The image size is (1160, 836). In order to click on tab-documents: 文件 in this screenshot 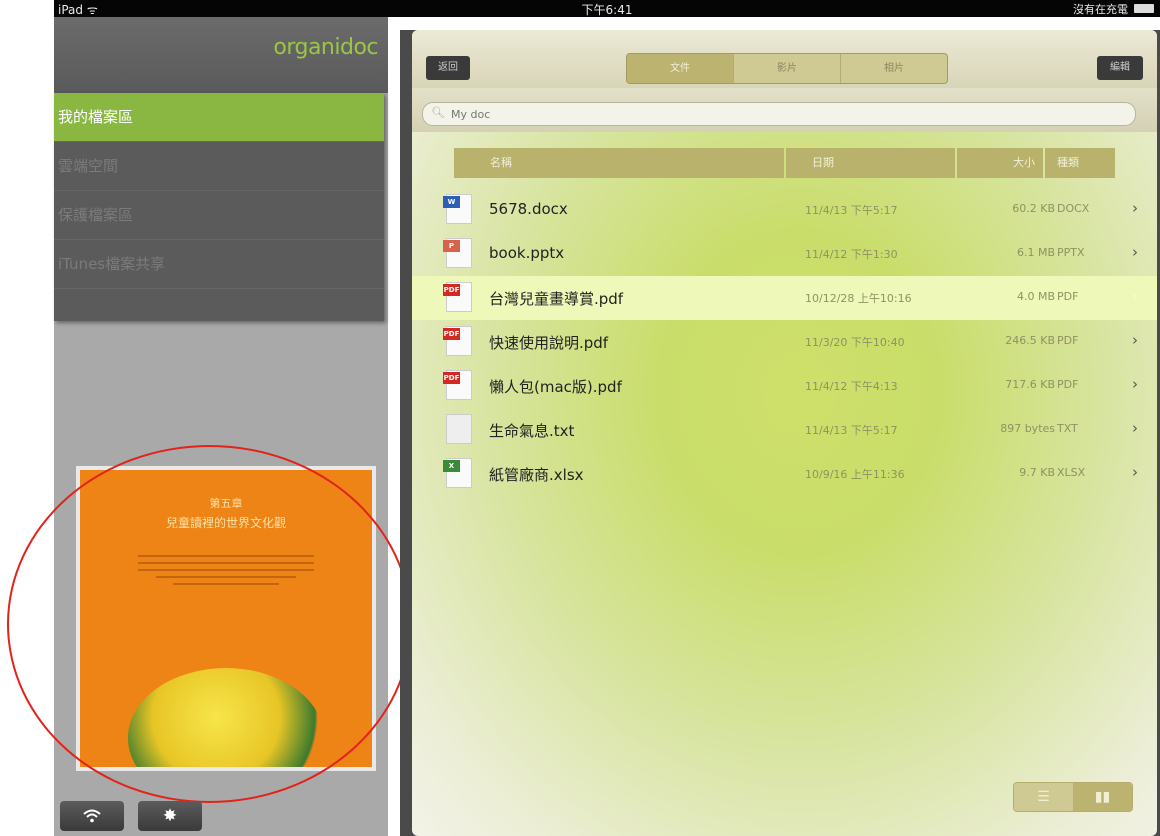, I will do `click(680, 68)`.